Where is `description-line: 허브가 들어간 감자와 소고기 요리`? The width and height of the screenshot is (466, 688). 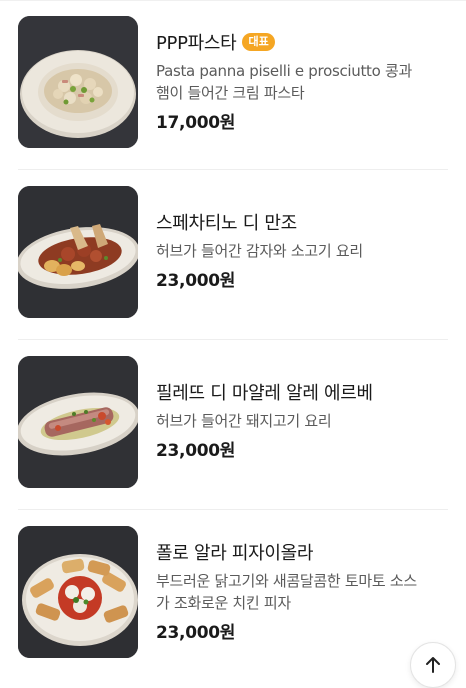 description-line: 허브가 들어간 감자와 소고기 요리 is located at coordinates (259, 251).